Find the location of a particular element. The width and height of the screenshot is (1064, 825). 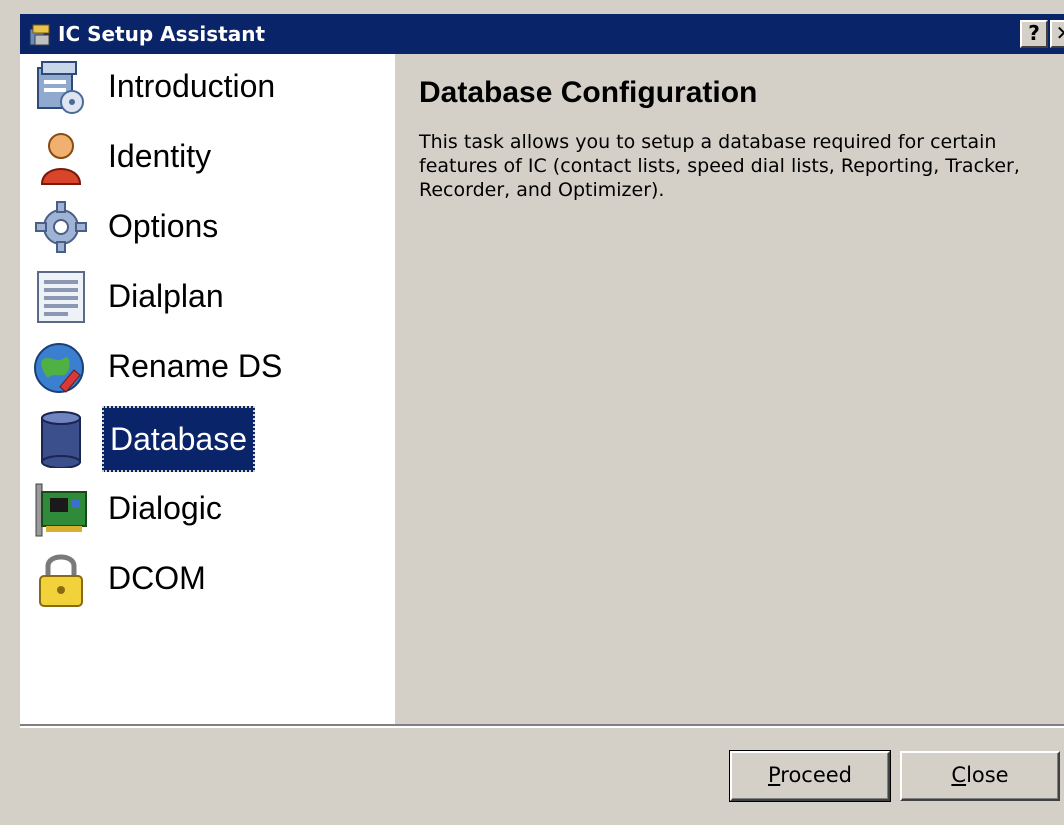

sidebar-item-rename-ds: Rename DS is located at coordinates (207, 367).